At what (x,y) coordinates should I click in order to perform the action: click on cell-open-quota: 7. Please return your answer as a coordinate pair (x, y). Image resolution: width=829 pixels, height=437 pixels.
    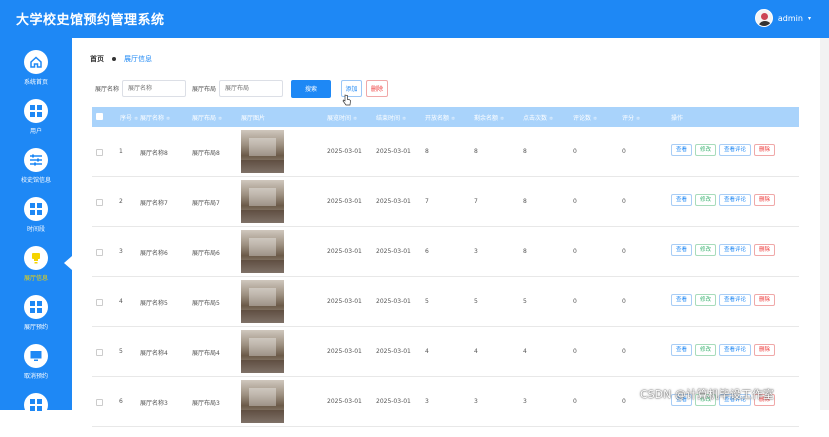
    Looking at the image, I should click on (427, 201).